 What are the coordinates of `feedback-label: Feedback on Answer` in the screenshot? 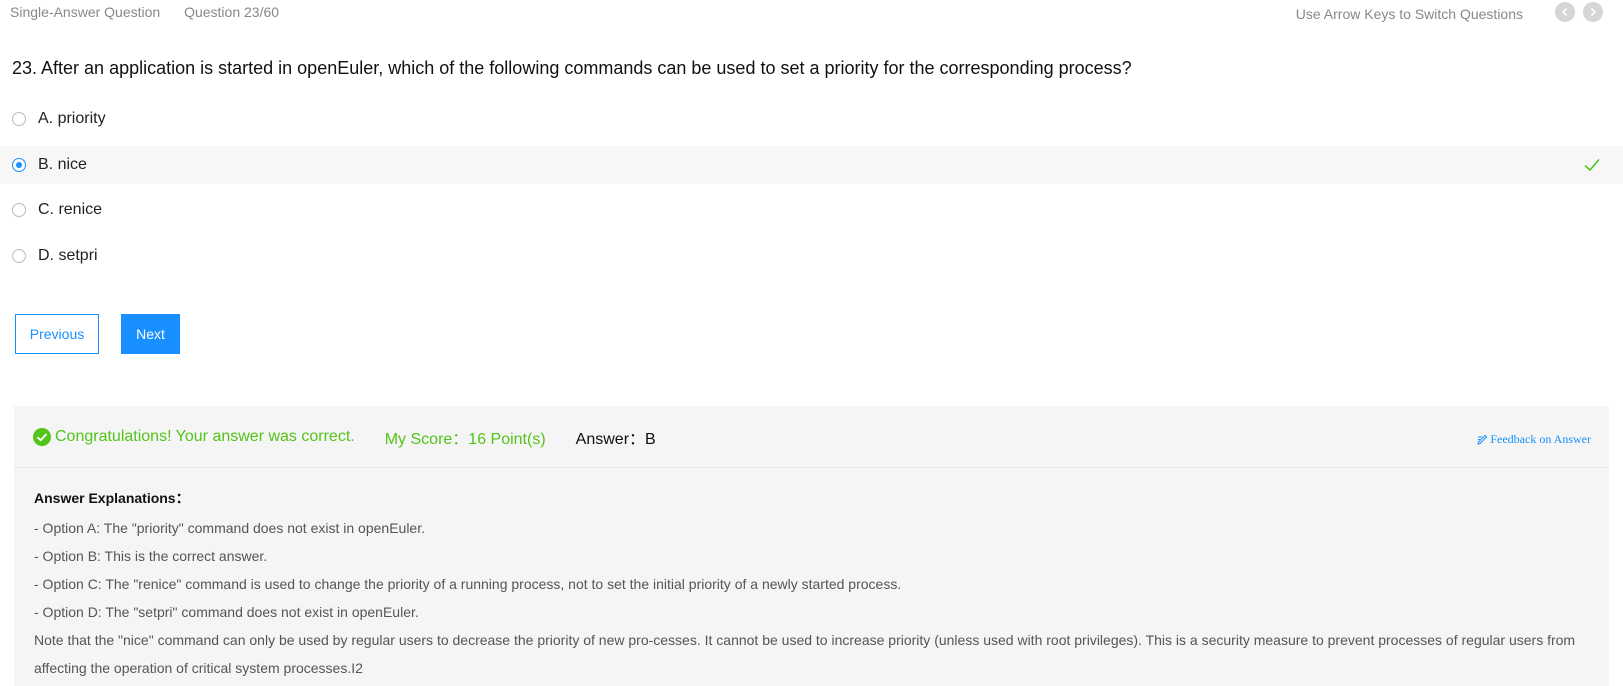 It's located at (1540, 439).